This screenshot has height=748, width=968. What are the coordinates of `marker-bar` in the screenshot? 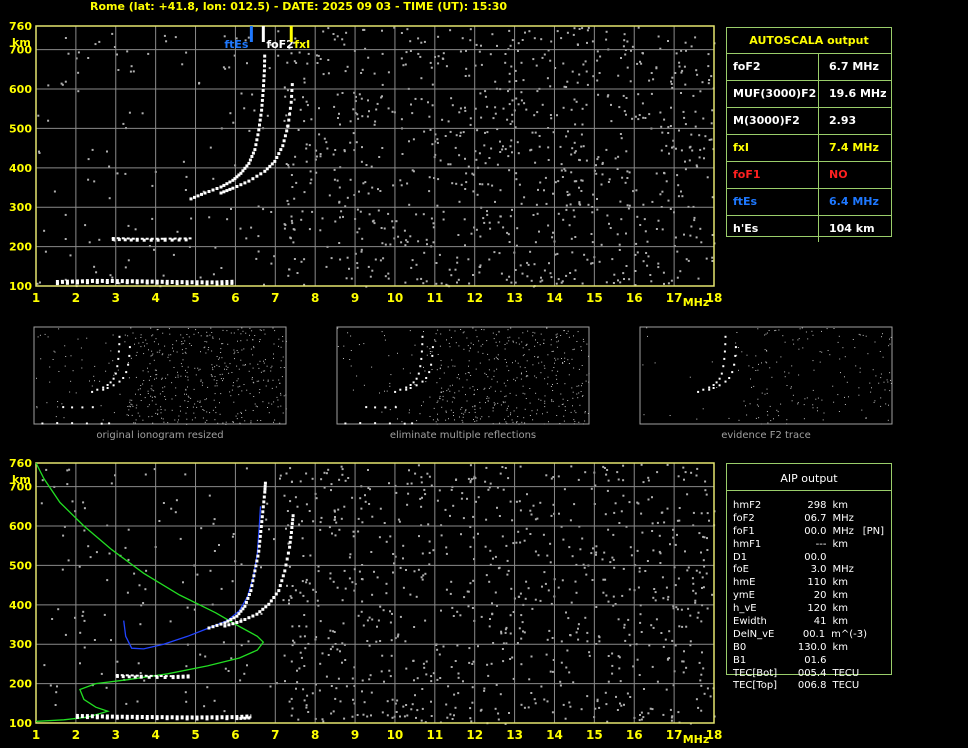 It's located at (251, 34).